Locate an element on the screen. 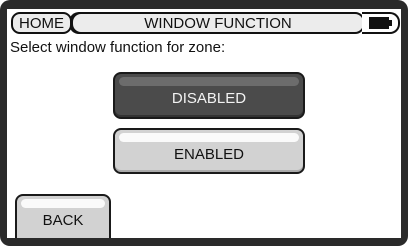  disabled-button: DISABLED is located at coordinates (209, 95).